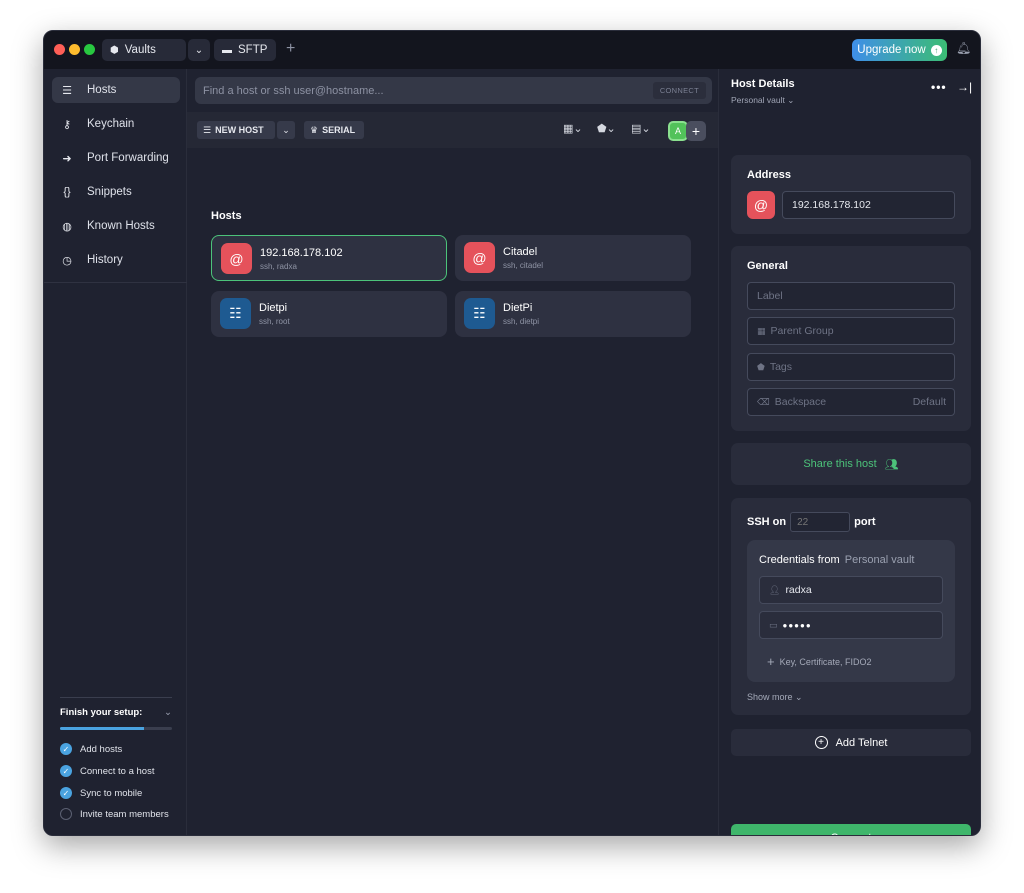 This screenshot has height=893, width=1024. Describe the element at coordinates (111, 124) in the screenshot. I see `sidebar-item-label: Keychain` at that location.